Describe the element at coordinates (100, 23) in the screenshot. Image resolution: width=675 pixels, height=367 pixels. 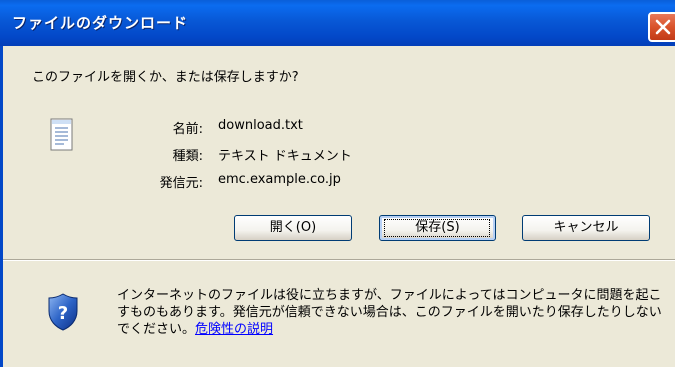
I see `window-title: ファイルのダウンロード` at that location.